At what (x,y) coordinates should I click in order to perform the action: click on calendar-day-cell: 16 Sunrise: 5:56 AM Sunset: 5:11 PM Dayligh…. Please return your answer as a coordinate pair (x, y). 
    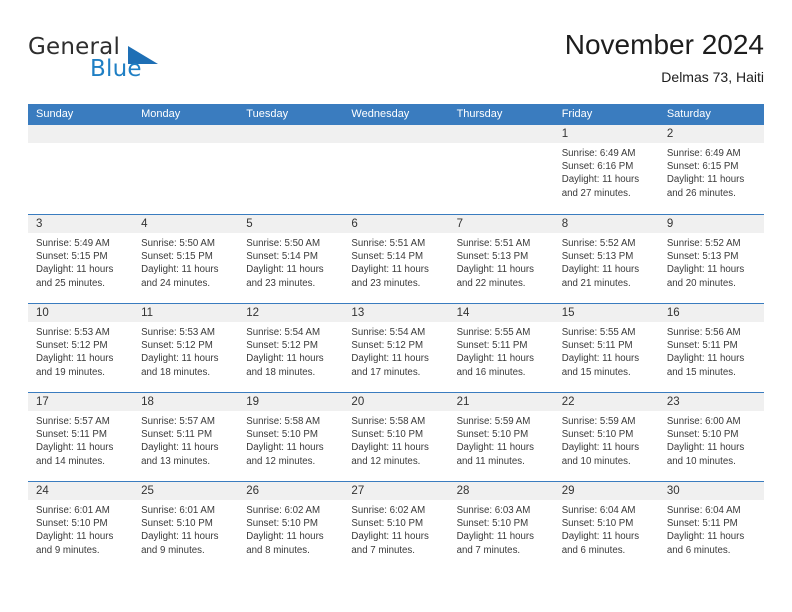
    Looking at the image, I should click on (711, 348).